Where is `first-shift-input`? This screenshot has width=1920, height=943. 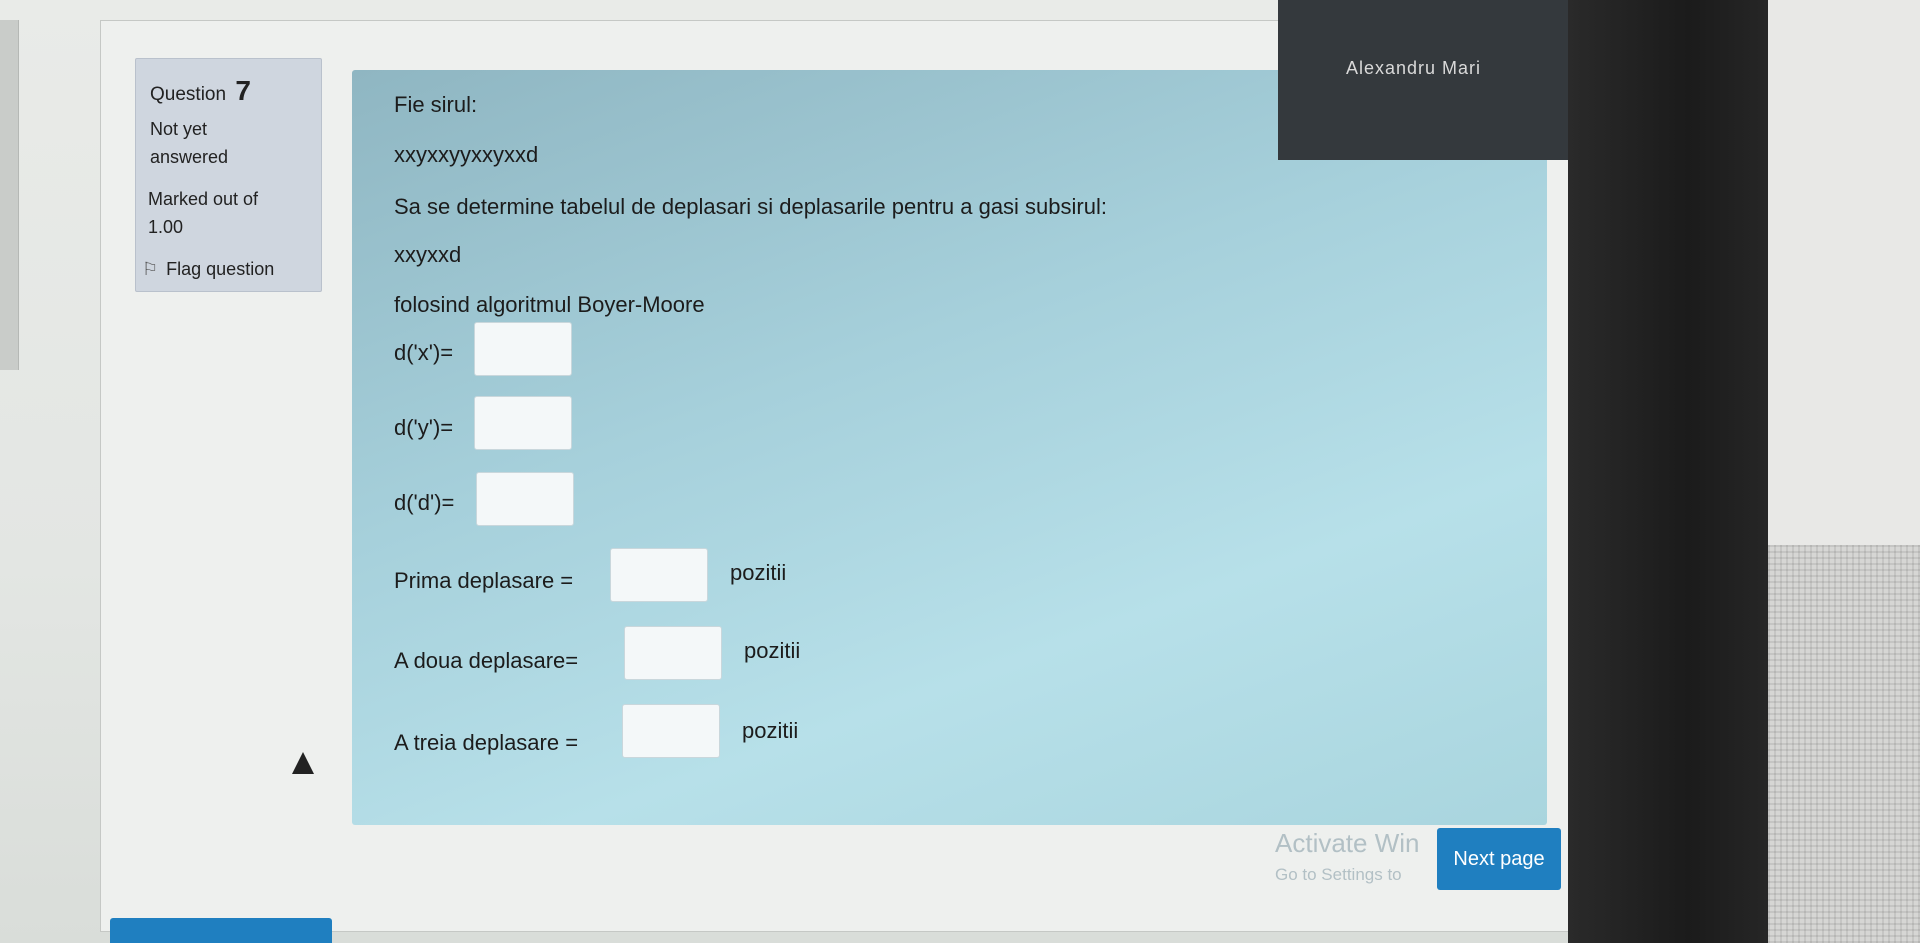 first-shift-input is located at coordinates (659, 575).